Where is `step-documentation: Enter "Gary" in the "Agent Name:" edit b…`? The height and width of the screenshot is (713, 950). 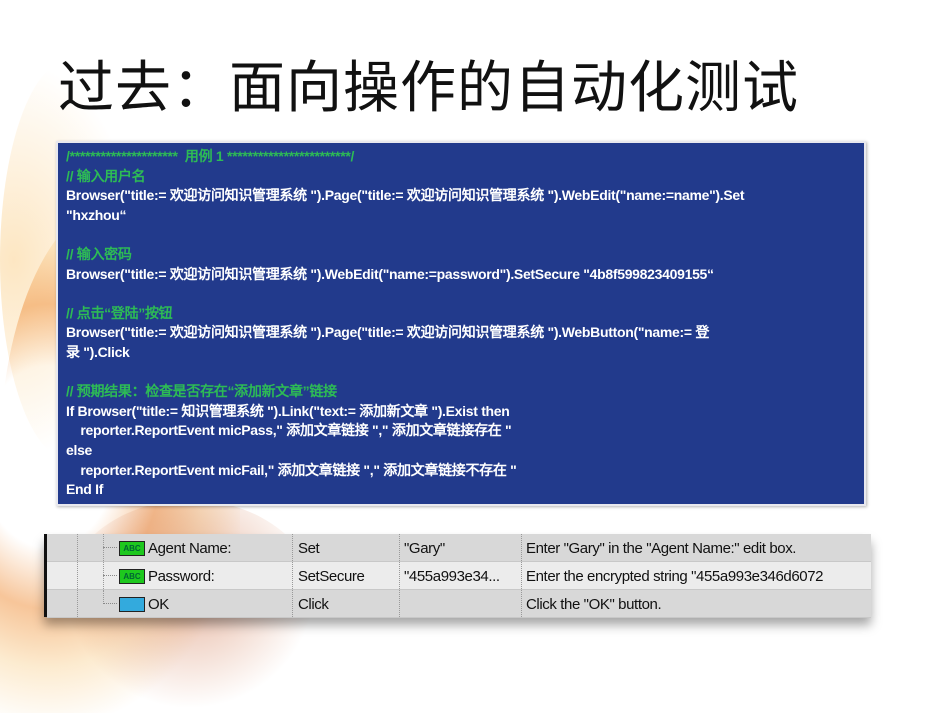 step-documentation: Enter "Gary" in the "Agent Name:" edit b… is located at coordinates (661, 548).